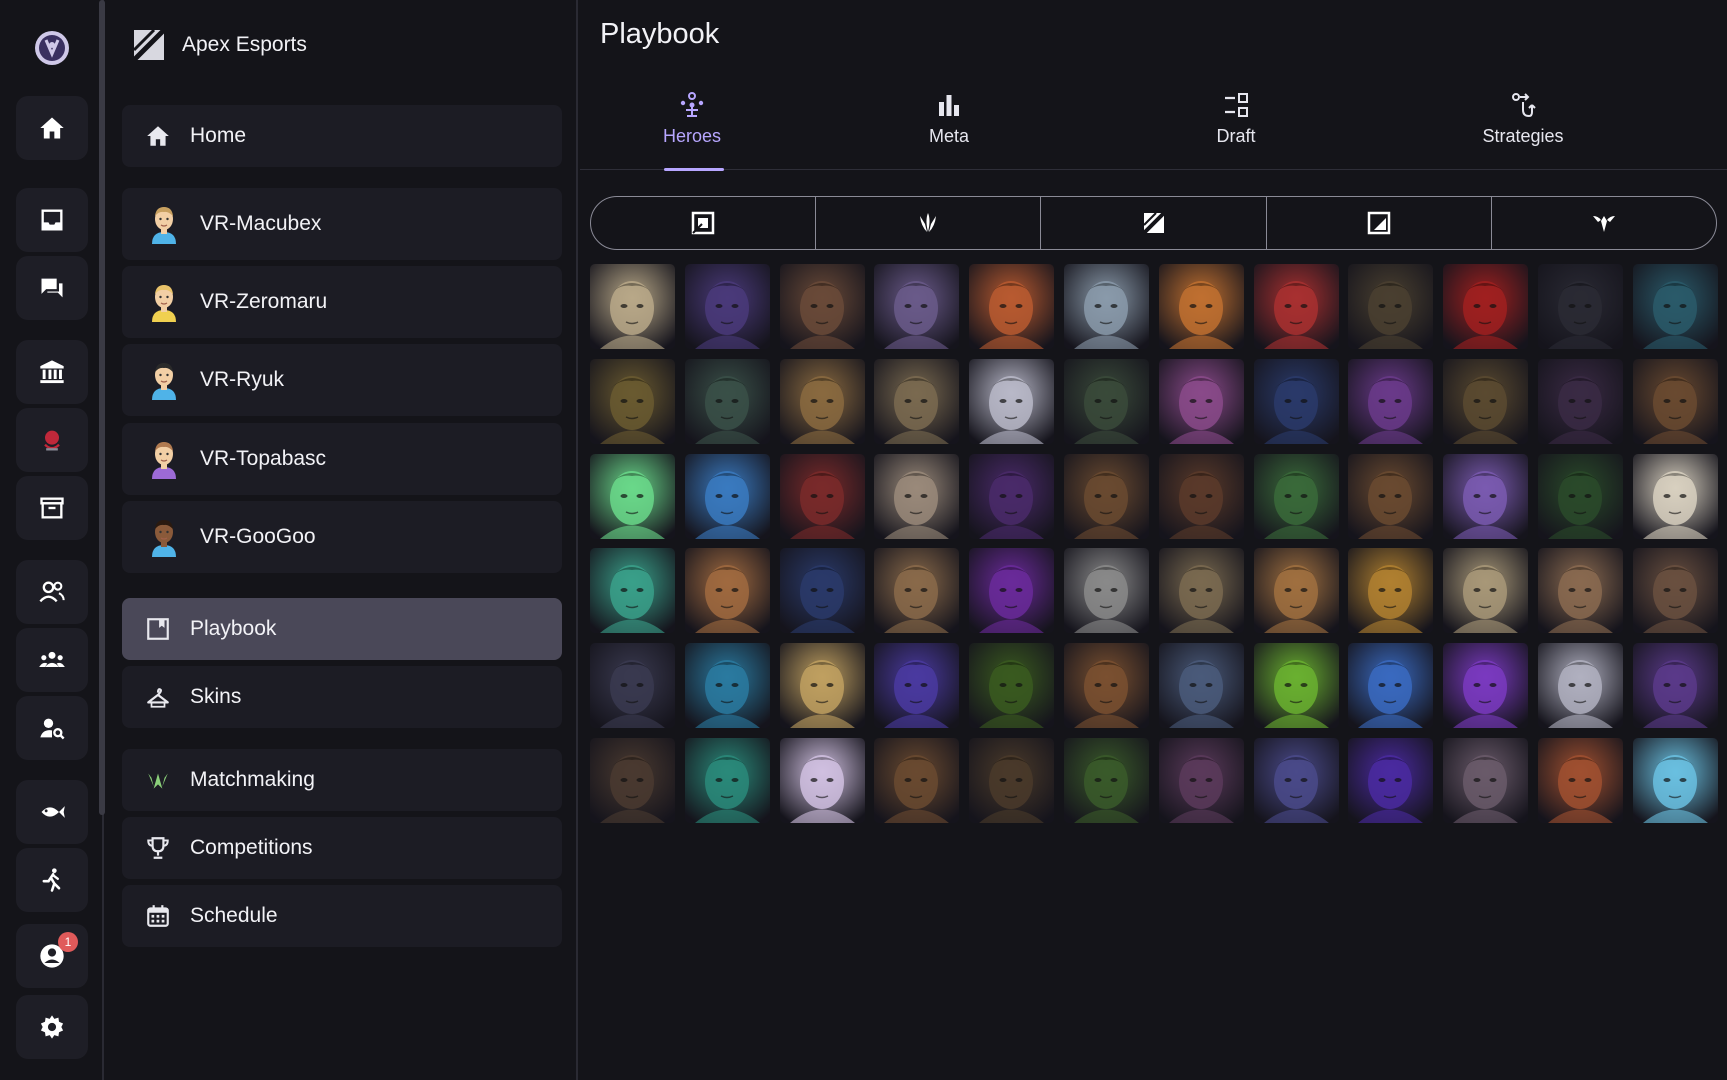 Image resolution: width=1727 pixels, height=1080 pixels. What do you see at coordinates (949, 125) in the screenshot?
I see `tab-meta: Meta` at bounding box center [949, 125].